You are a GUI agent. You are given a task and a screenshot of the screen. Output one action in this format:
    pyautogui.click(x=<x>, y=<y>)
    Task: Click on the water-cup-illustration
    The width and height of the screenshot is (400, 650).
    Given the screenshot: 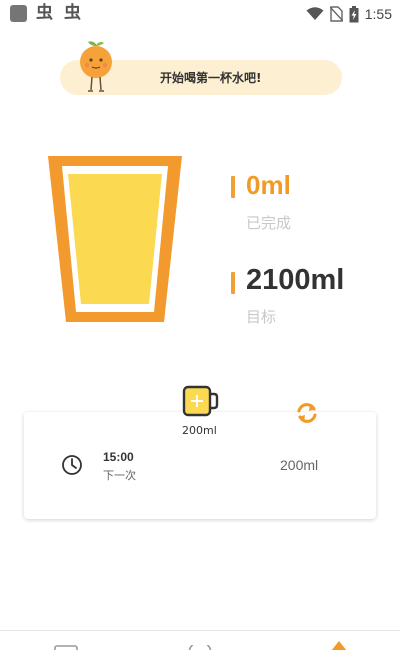 What is the action you would take?
    pyautogui.click(x=115, y=239)
    